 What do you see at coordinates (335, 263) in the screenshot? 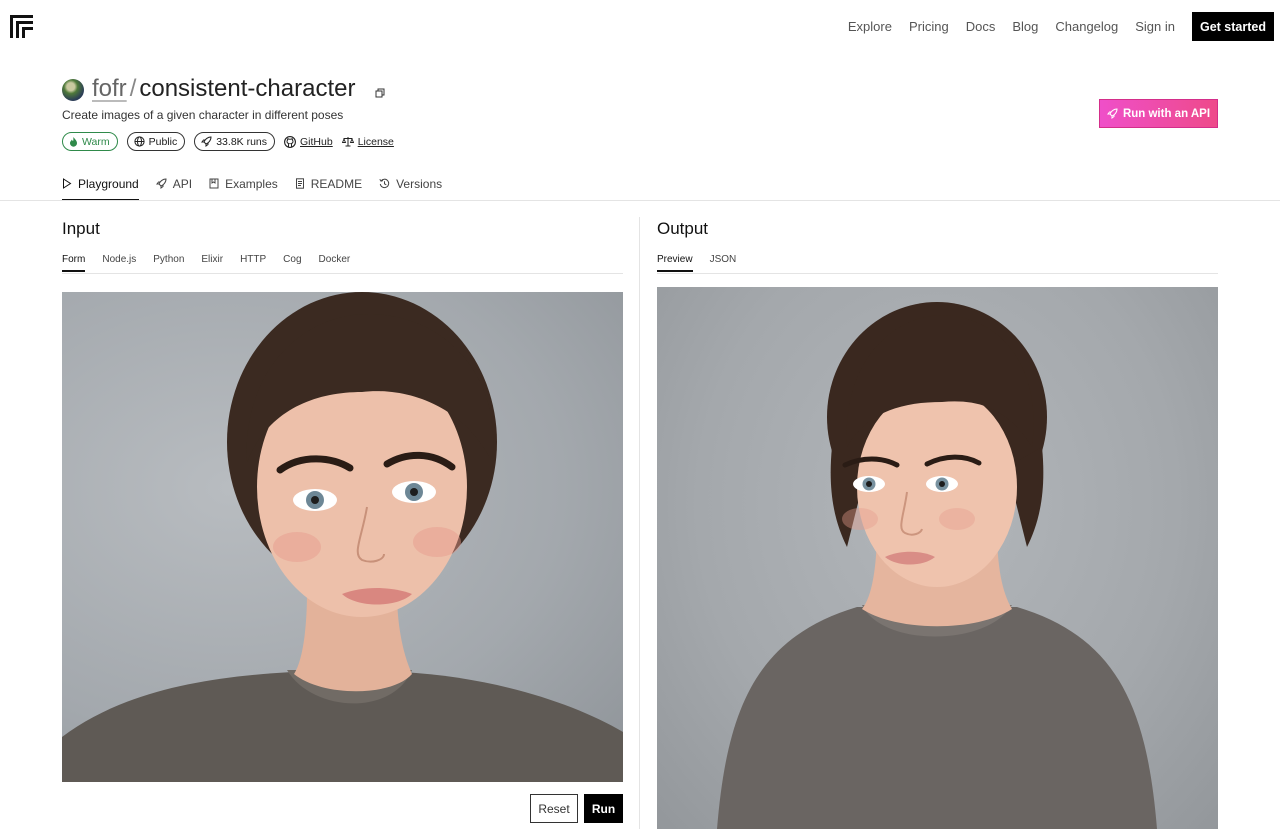
I see `input-tab-docker: Docker` at bounding box center [335, 263].